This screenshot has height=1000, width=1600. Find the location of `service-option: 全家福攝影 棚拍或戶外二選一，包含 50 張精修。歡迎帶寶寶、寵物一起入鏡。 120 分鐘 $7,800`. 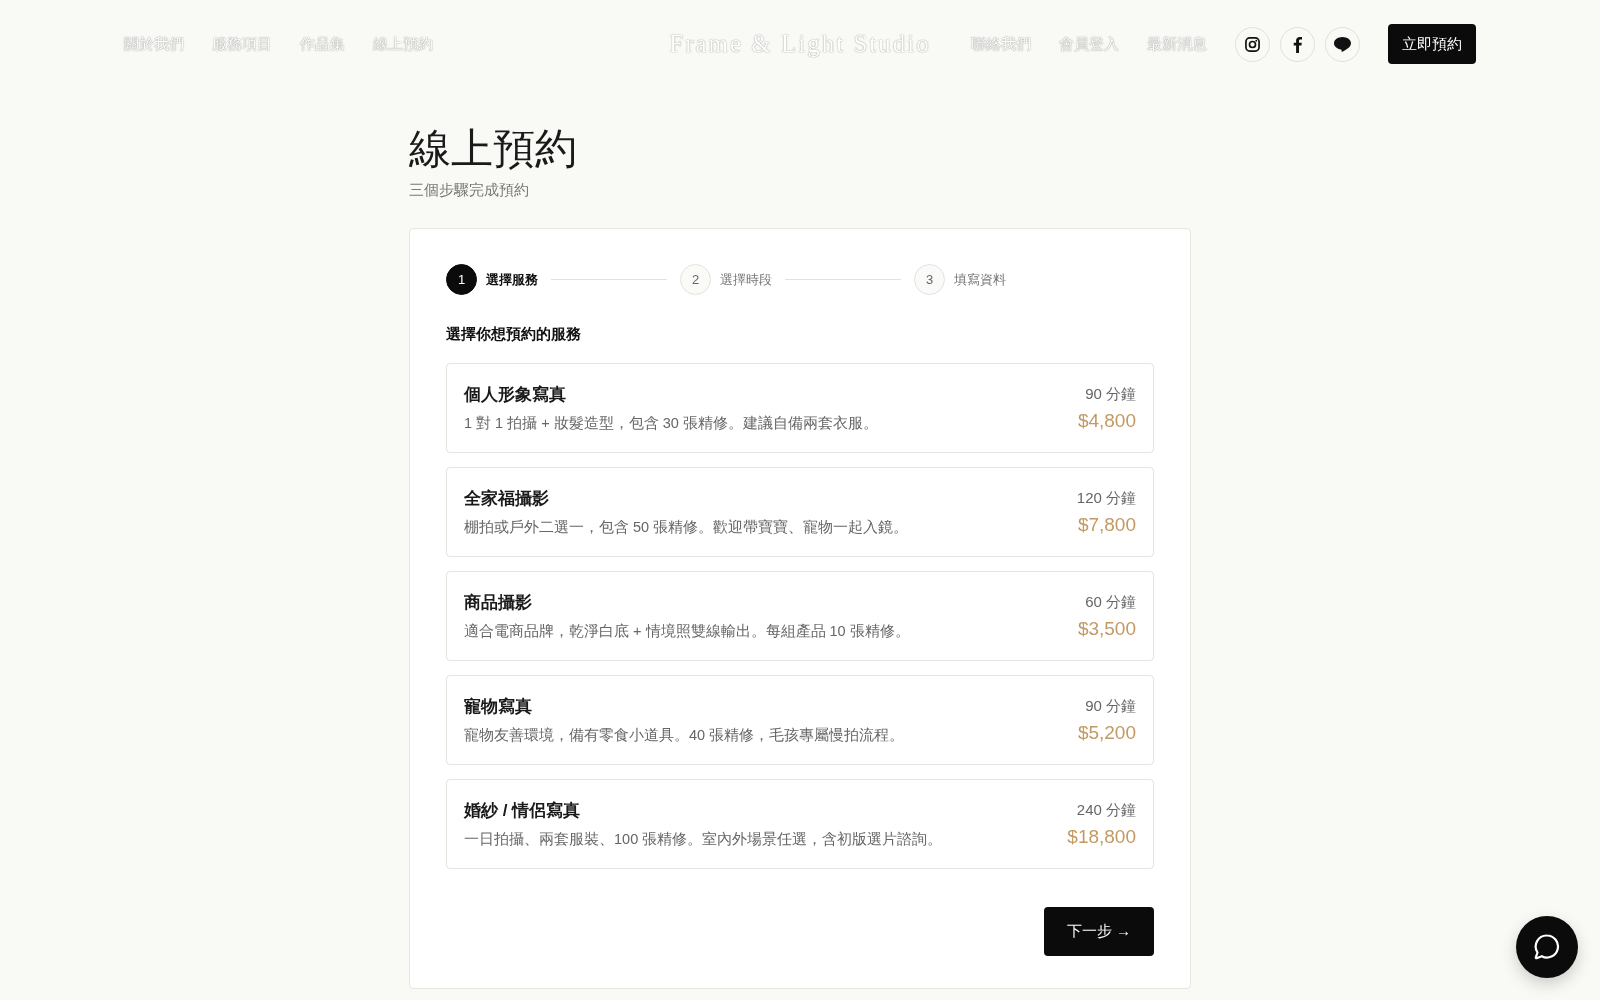

service-option: 全家福攝影 棚拍或戶外二選一，包含 50 張精修。歡迎帶寶寶、寵物一起入鏡。 120 分鐘 $7,800 is located at coordinates (800, 512).